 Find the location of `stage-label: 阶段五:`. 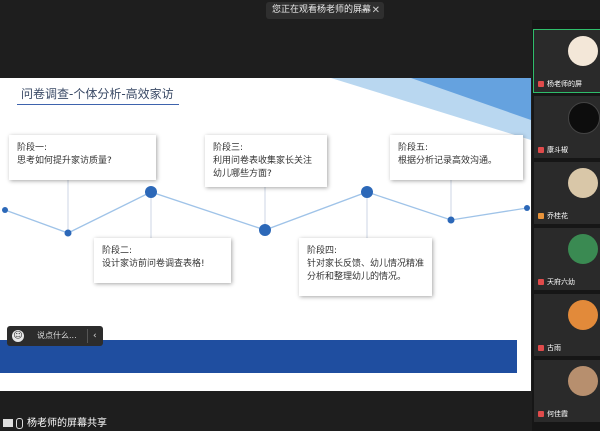

stage-label: 阶段五: is located at coordinates (413, 148).